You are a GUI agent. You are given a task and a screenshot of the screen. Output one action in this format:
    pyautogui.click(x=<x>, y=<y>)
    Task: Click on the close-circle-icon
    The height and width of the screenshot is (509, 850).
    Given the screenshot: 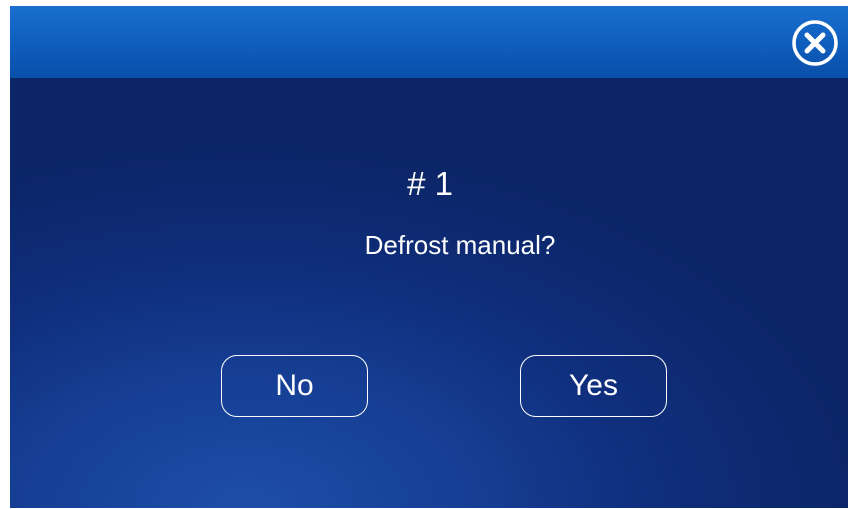 What is the action you would take?
    pyautogui.click(x=815, y=43)
    